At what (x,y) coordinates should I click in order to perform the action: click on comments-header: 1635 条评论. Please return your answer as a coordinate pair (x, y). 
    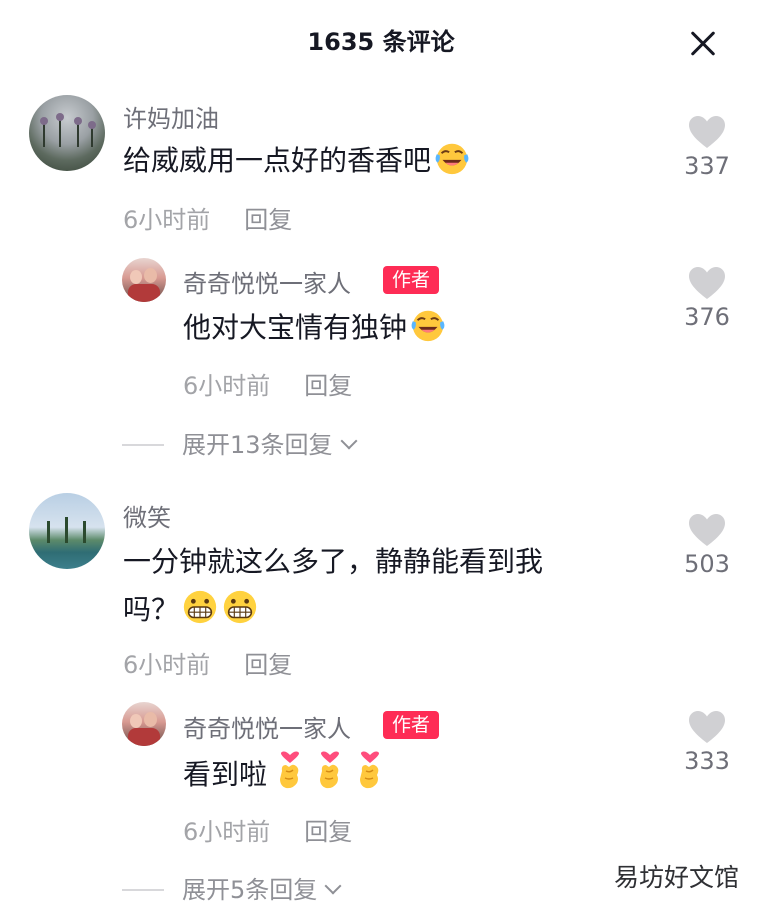
    Looking at the image, I should click on (381, 40).